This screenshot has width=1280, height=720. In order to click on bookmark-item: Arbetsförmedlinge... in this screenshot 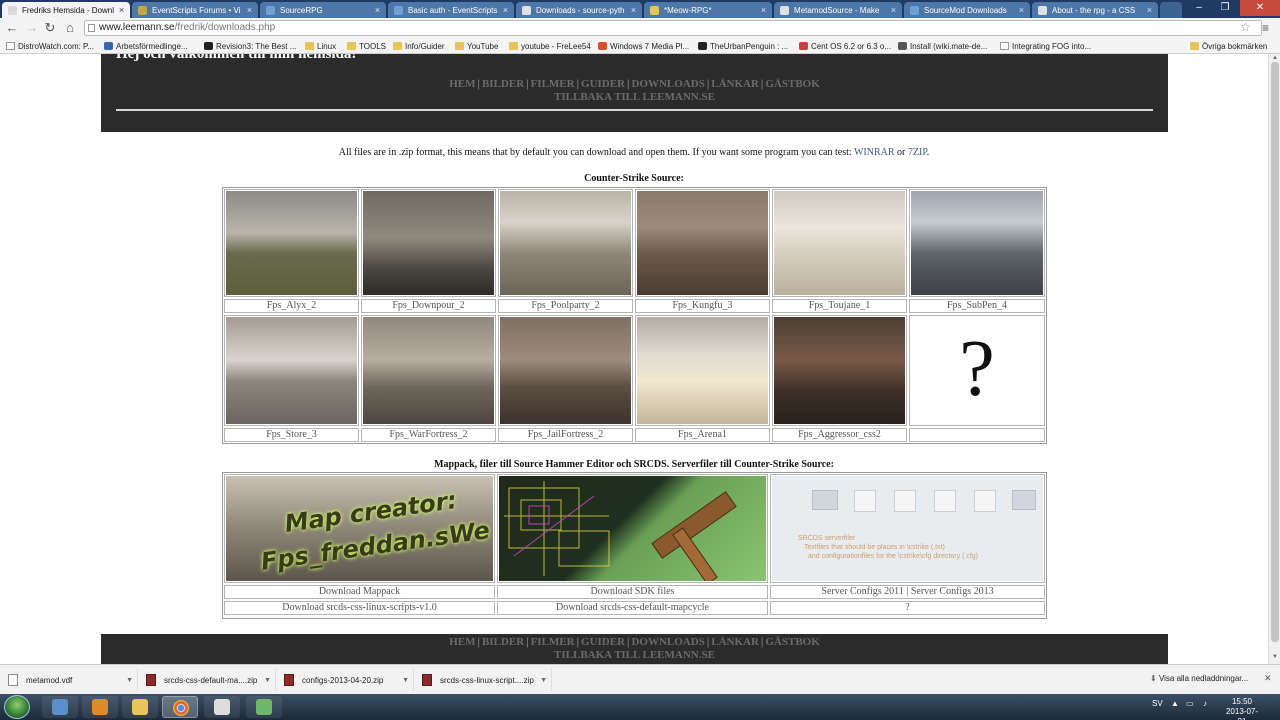, I will do `click(150, 46)`.